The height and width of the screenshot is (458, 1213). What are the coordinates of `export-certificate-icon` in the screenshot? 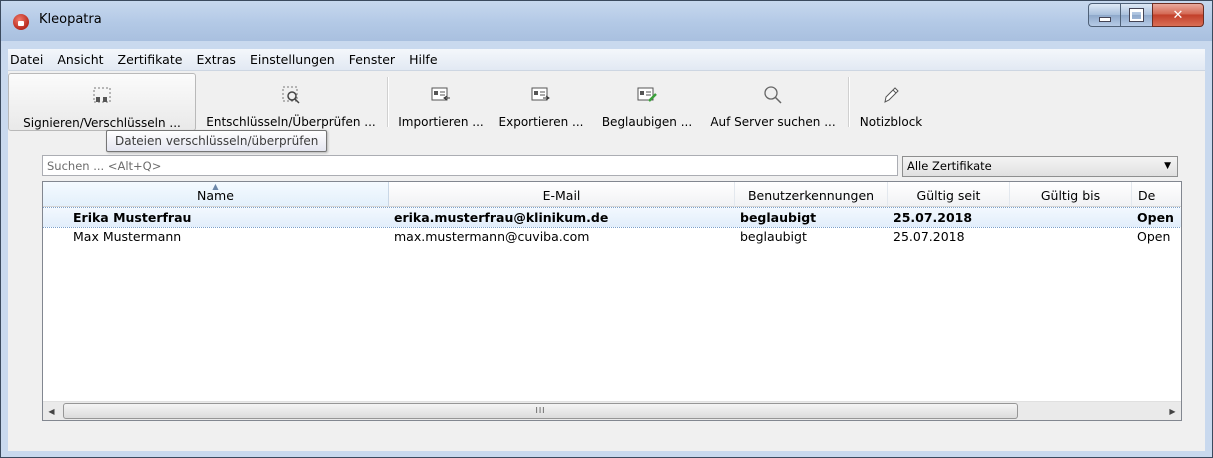 It's located at (541, 95).